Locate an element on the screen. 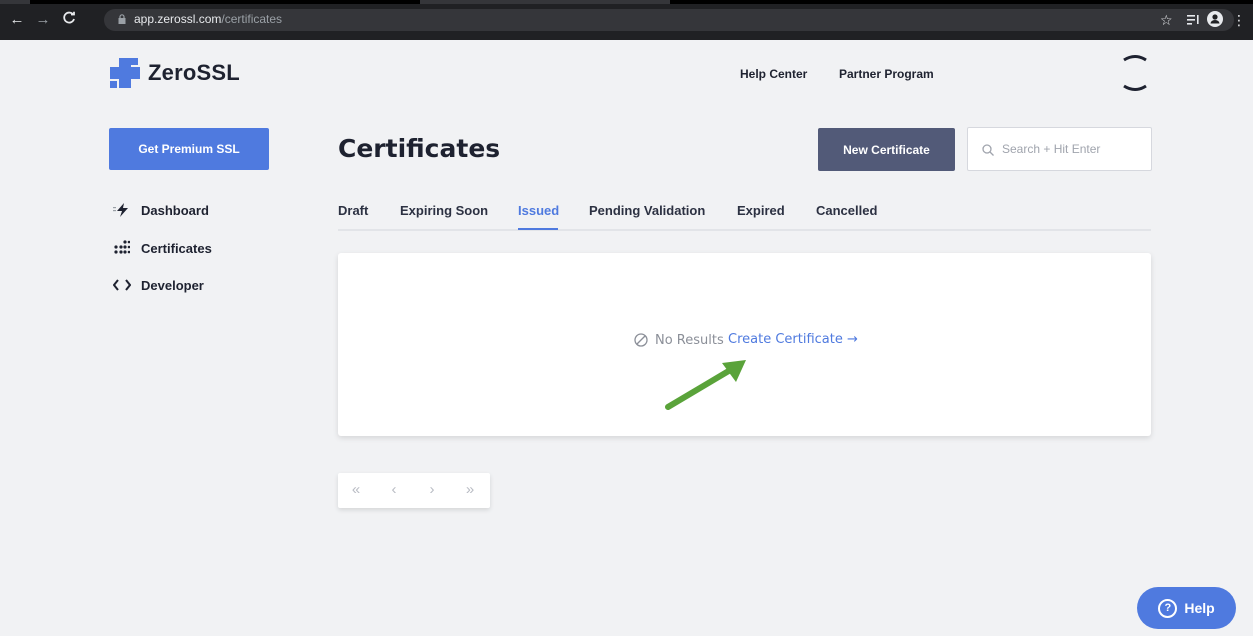 Image resolution: width=1253 pixels, height=636 pixels. pagination: « ‹ › » is located at coordinates (414, 490).